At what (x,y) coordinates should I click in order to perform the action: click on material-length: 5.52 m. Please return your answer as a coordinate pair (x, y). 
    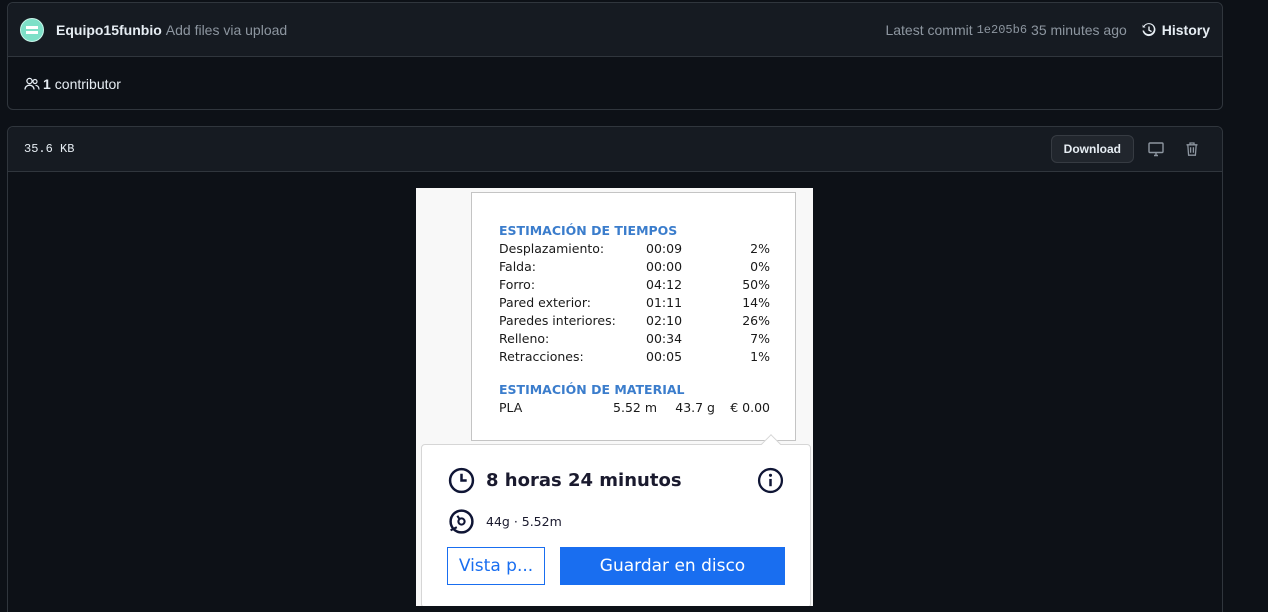
    Looking at the image, I should click on (635, 407).